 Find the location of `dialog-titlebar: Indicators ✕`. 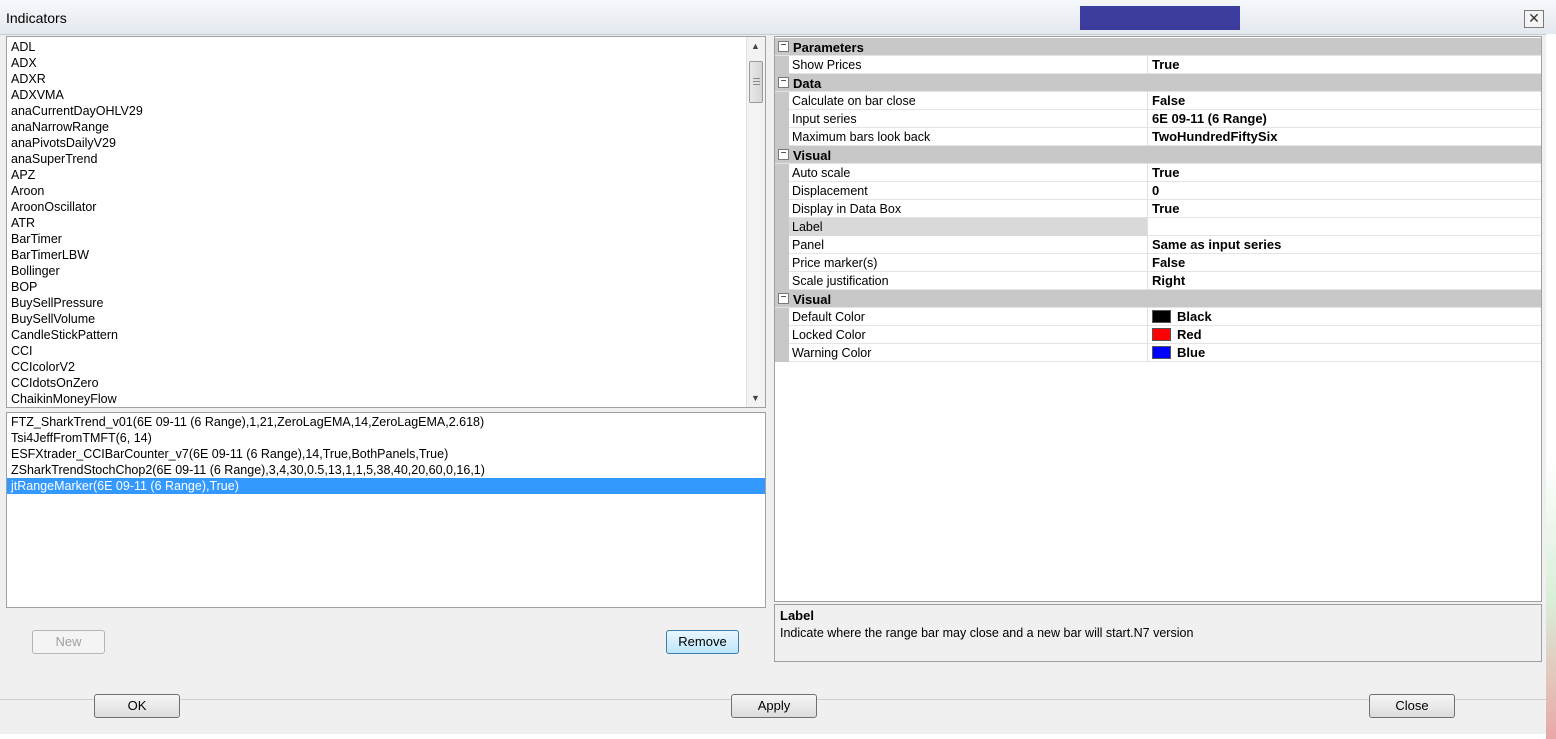

dialog-titlebar: Indicators ✕ is located at coordinates (778, 18).